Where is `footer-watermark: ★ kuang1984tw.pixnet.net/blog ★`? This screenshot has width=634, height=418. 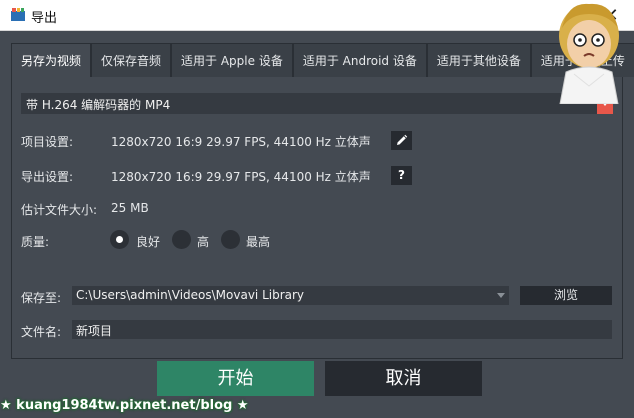
footer-watermark: ★ kuang1984tw.pixnet.net/blog ★ is located at coordinates (124, 405).